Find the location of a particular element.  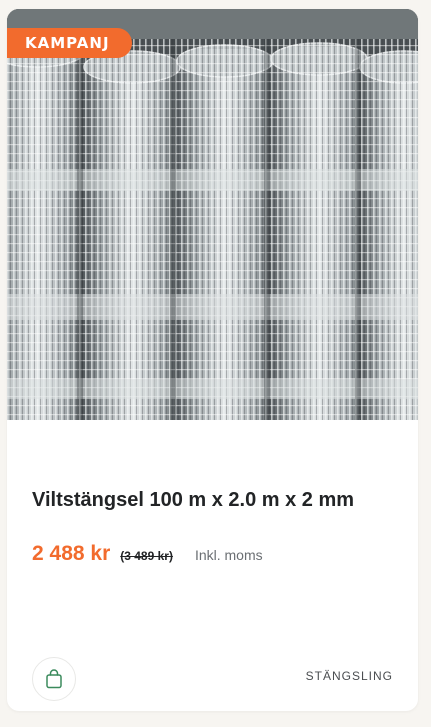

add-to-cart-button is located at coordinates (54, 679).